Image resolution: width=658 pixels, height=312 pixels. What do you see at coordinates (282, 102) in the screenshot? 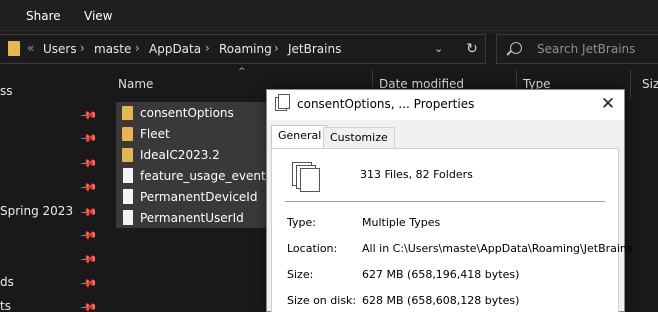
I see `documents-icon` at bounding box center [282, 102].